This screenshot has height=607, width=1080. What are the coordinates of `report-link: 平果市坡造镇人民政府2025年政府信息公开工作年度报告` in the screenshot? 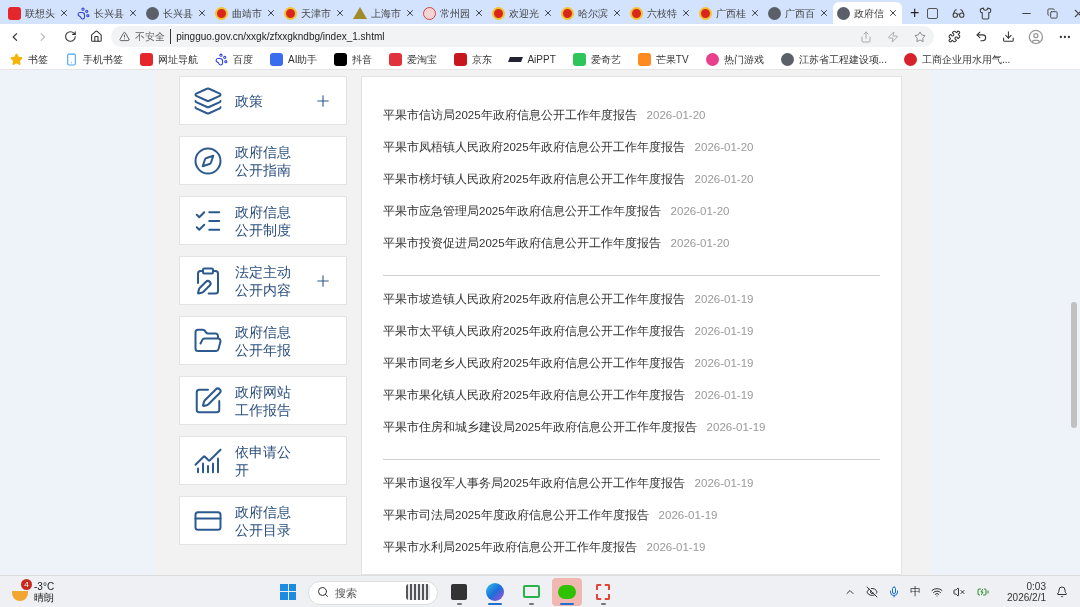 It's located at (534, 299).